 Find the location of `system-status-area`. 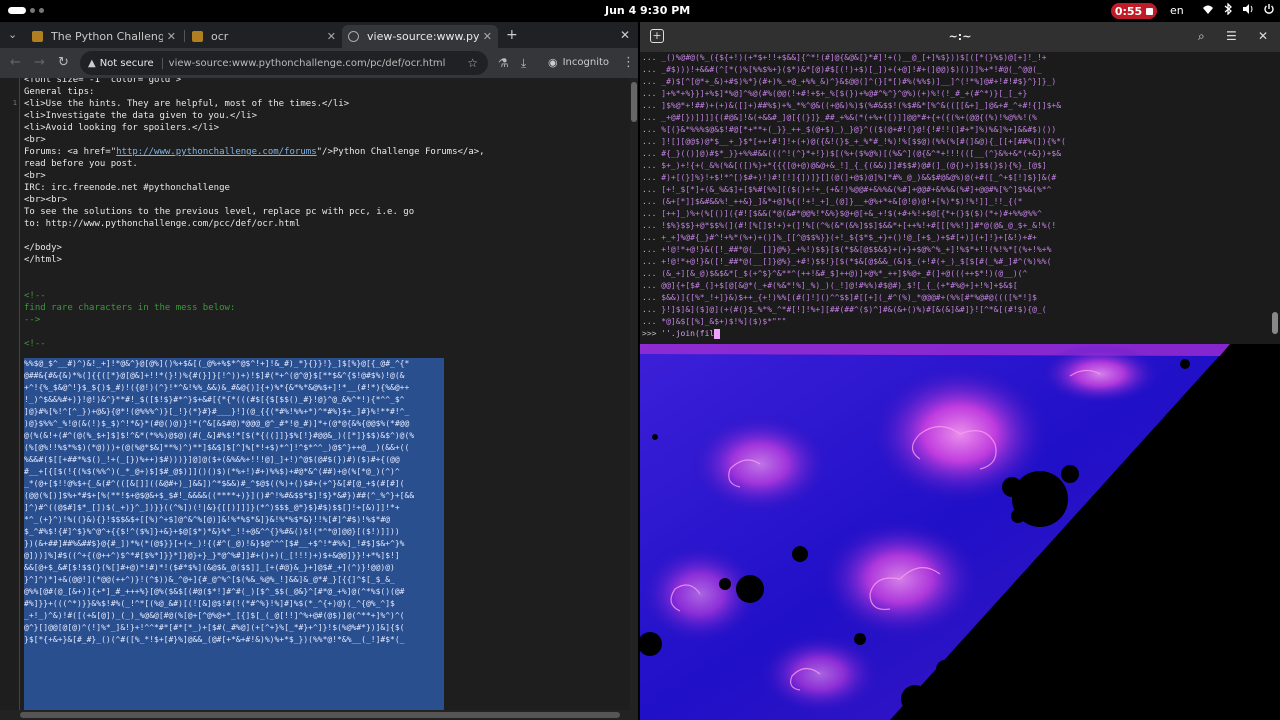

system-status-area is located at coordinates (1238, 9).